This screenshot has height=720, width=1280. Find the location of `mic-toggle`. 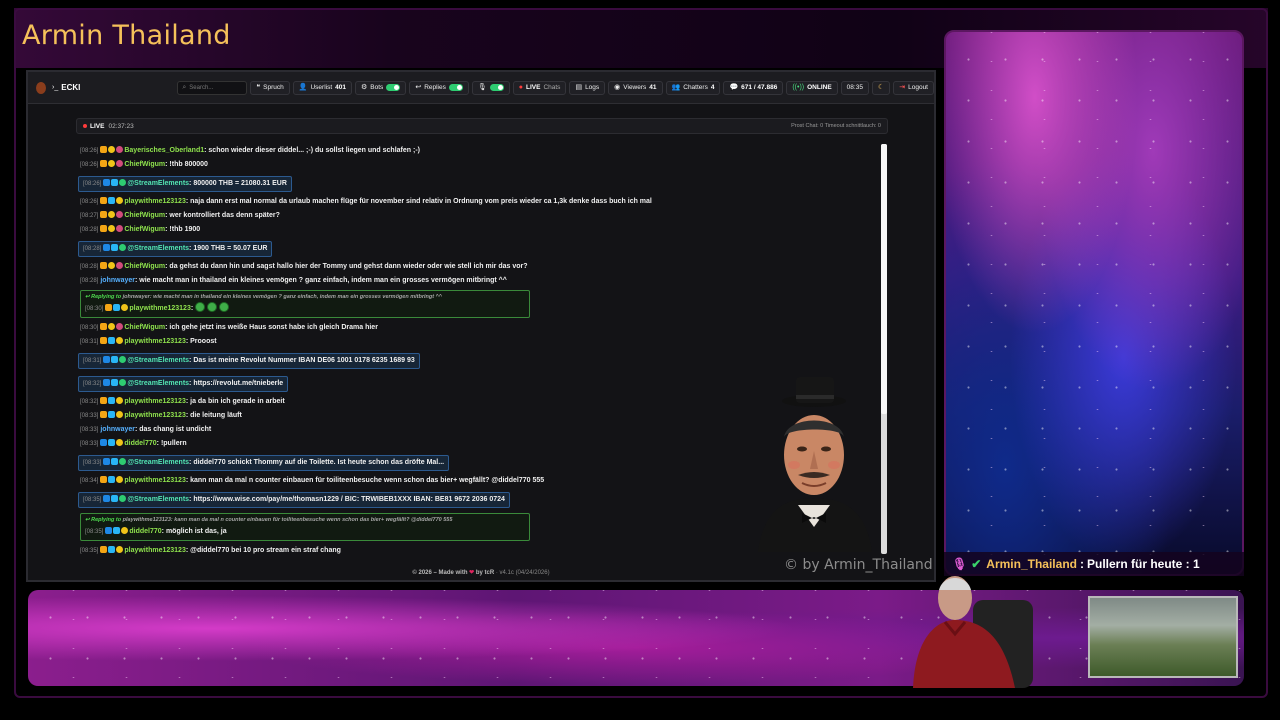

mic-toggle is located at coordinates (496, 87).